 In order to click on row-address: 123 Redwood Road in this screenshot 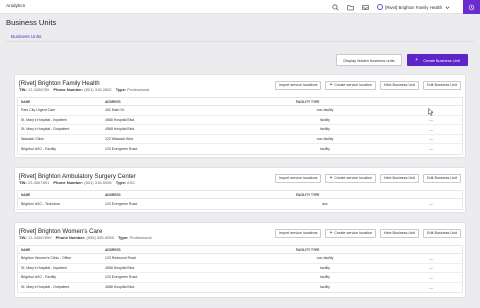, I will do `click(120, 258)`.